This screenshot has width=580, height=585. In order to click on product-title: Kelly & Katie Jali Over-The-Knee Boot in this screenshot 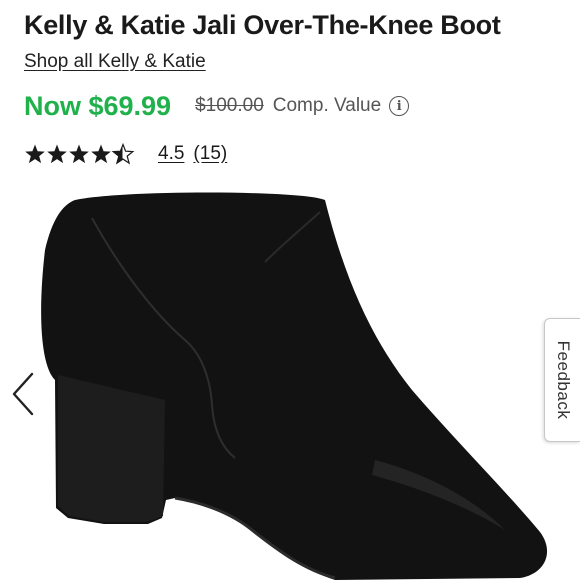, I will do `click(262, 25)`.